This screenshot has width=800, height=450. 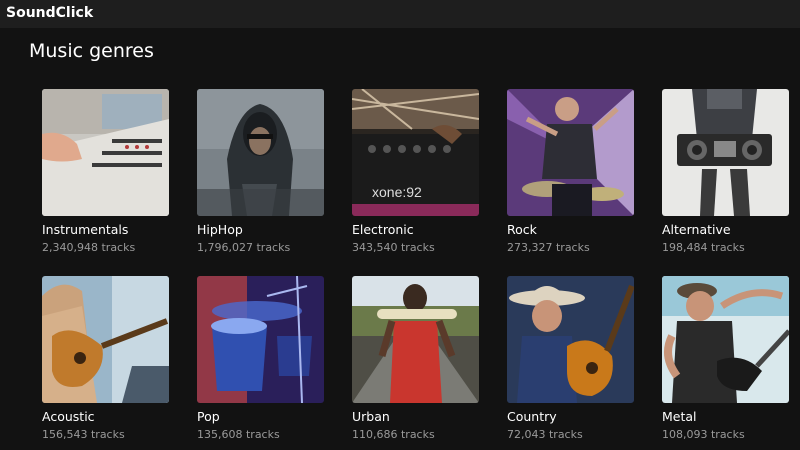 I want to click on track-count: 273,327 tracks, so click(x=548, y=247).